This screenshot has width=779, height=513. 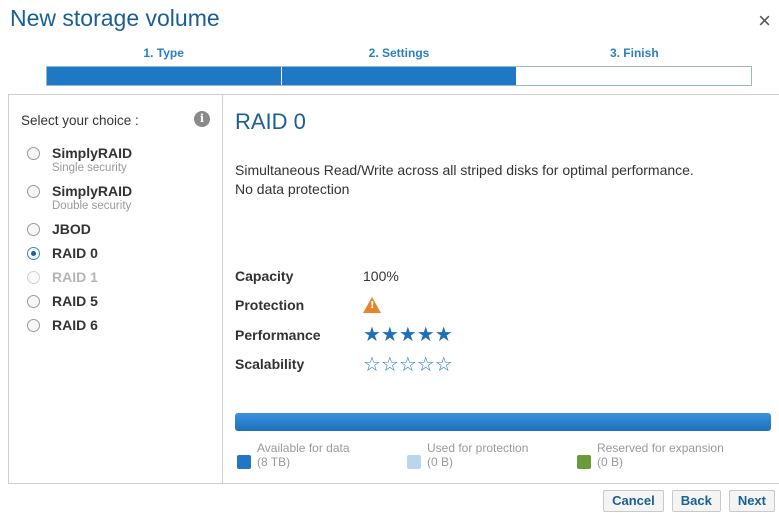 I want to click on step-label-settings: 2. Settings, so click(x=399, y=53).